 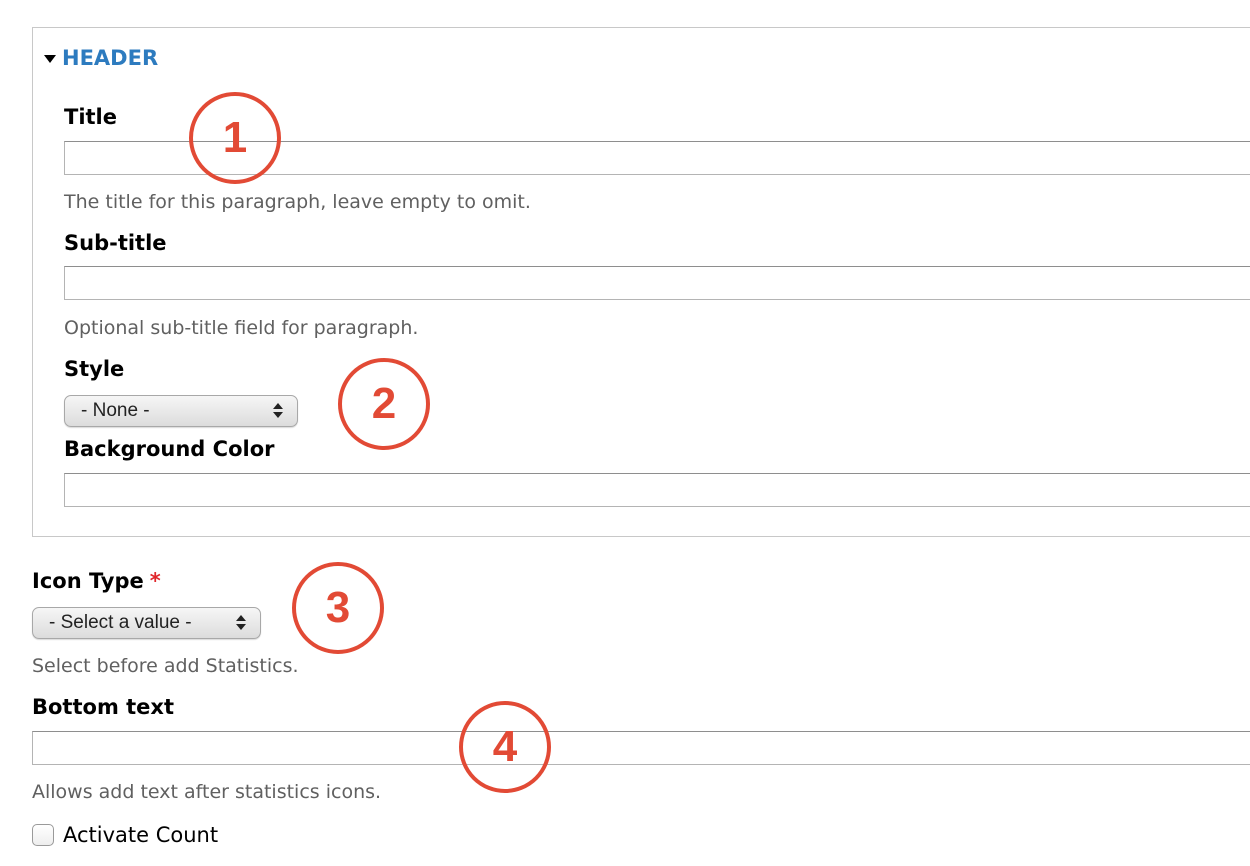 I want to click on subtitle-label: Sub-title, so click(x=115, y=243).